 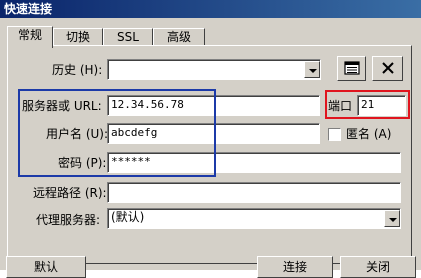 What do you see at coordinates (46, 267) in the screenshot?
I see `default-button: 默认` at bounding box center [46, 267].